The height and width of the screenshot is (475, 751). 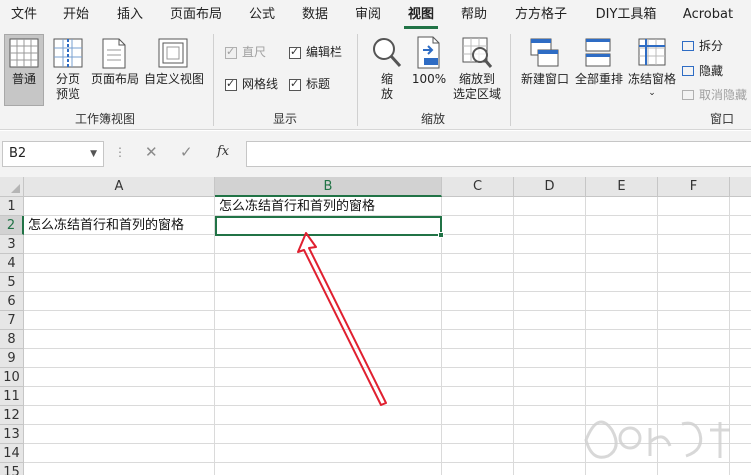 I want to click on unhide-label: 取消隐藏, so click(x=723, y=95).